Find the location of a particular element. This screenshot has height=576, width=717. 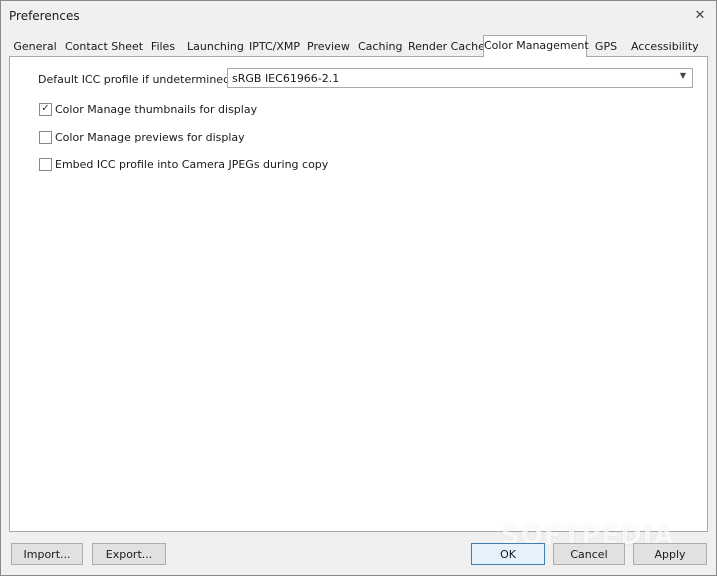

chevron-down-icon: ▼ is located at coordinates (682, 75).